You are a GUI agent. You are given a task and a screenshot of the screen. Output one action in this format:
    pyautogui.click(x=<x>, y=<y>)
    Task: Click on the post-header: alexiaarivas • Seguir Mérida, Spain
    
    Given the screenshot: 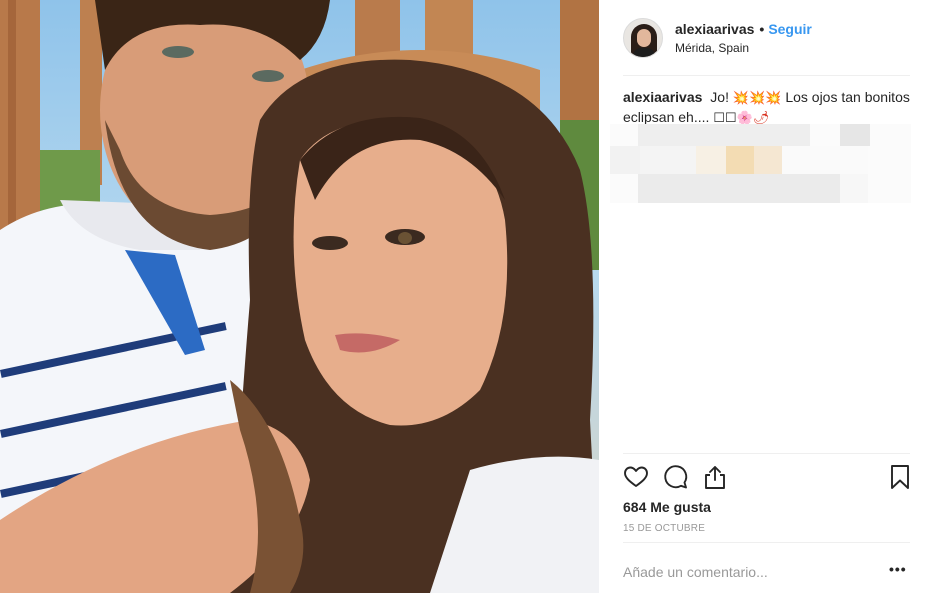 What is the action you would take?
    pyautogui.click(x=767, y=38)
    